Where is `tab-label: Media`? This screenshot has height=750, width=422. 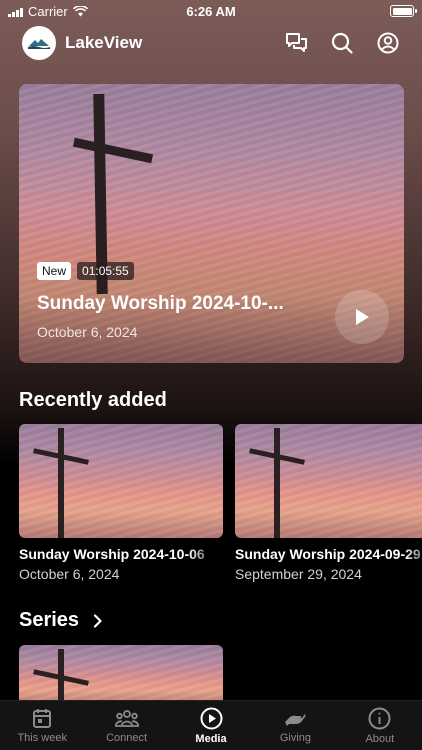
tab-label: Media is located at coordinates (211, 739).